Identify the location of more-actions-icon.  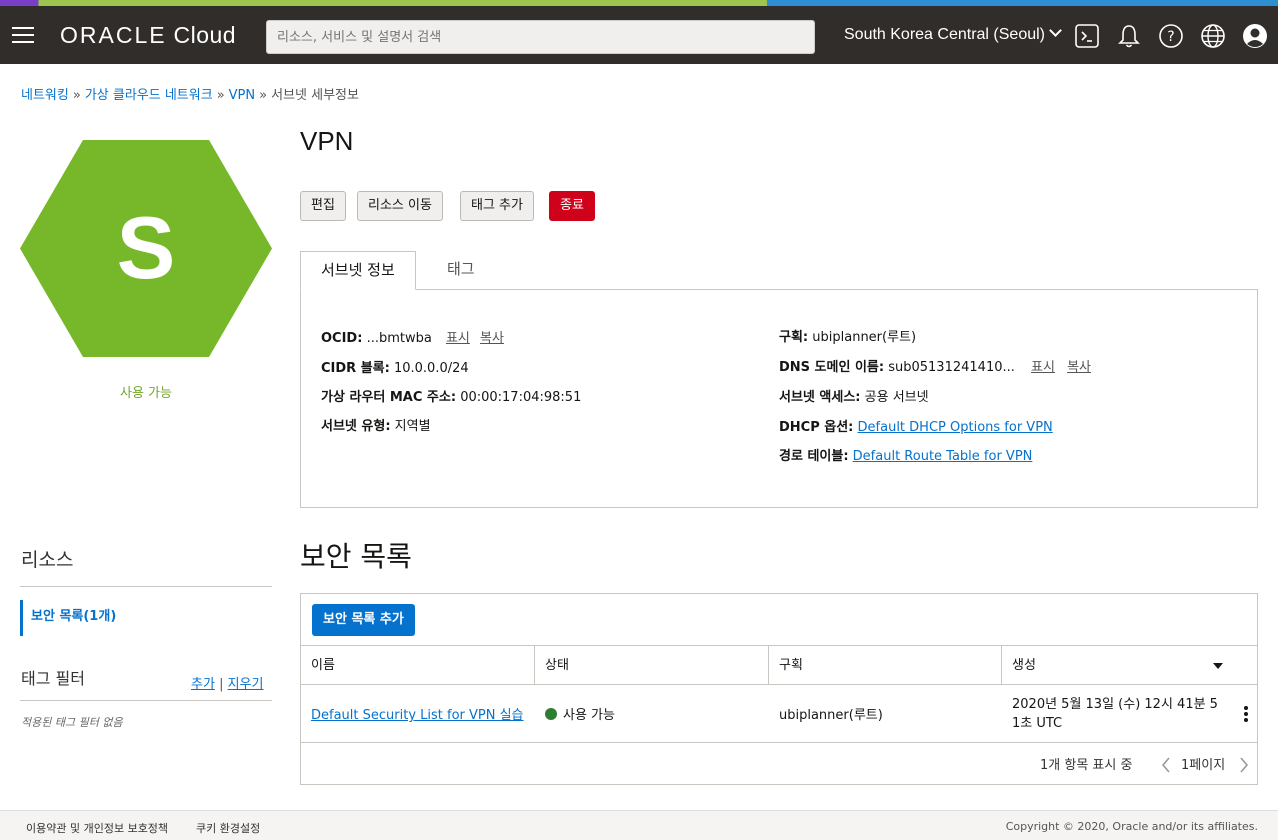
(1246, 714).